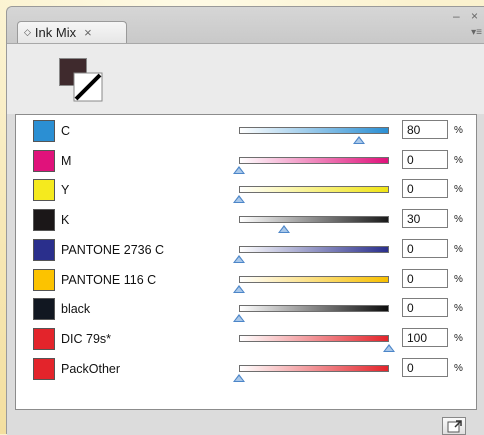 The width and height of the screenshot is (484, 435). I want to click on new-swatch-button, so click(454, 426).